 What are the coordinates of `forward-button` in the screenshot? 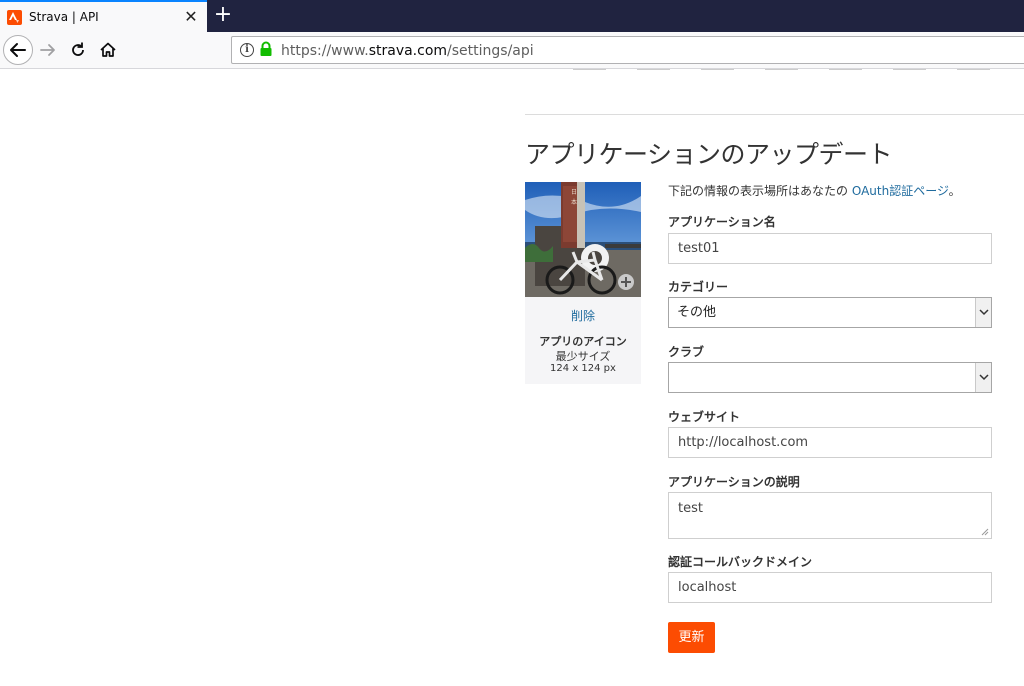 It's located at (48, 50).